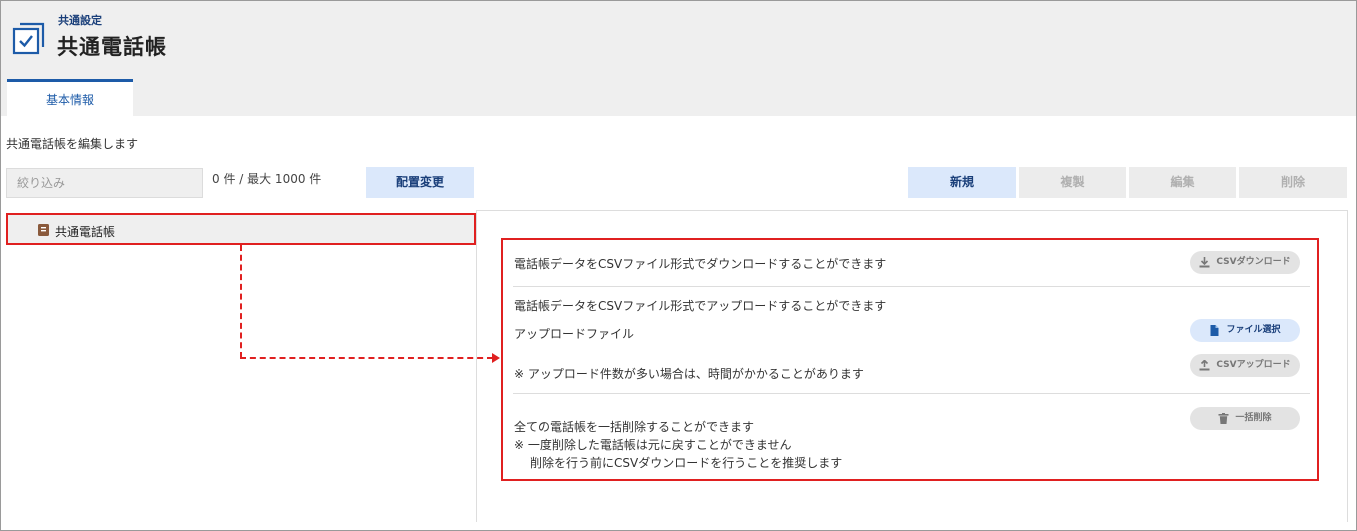 This screenshot has width=1357, height=531. I want to click on csv-upload-button-label: CSVアップロード, so click(1253, 365).